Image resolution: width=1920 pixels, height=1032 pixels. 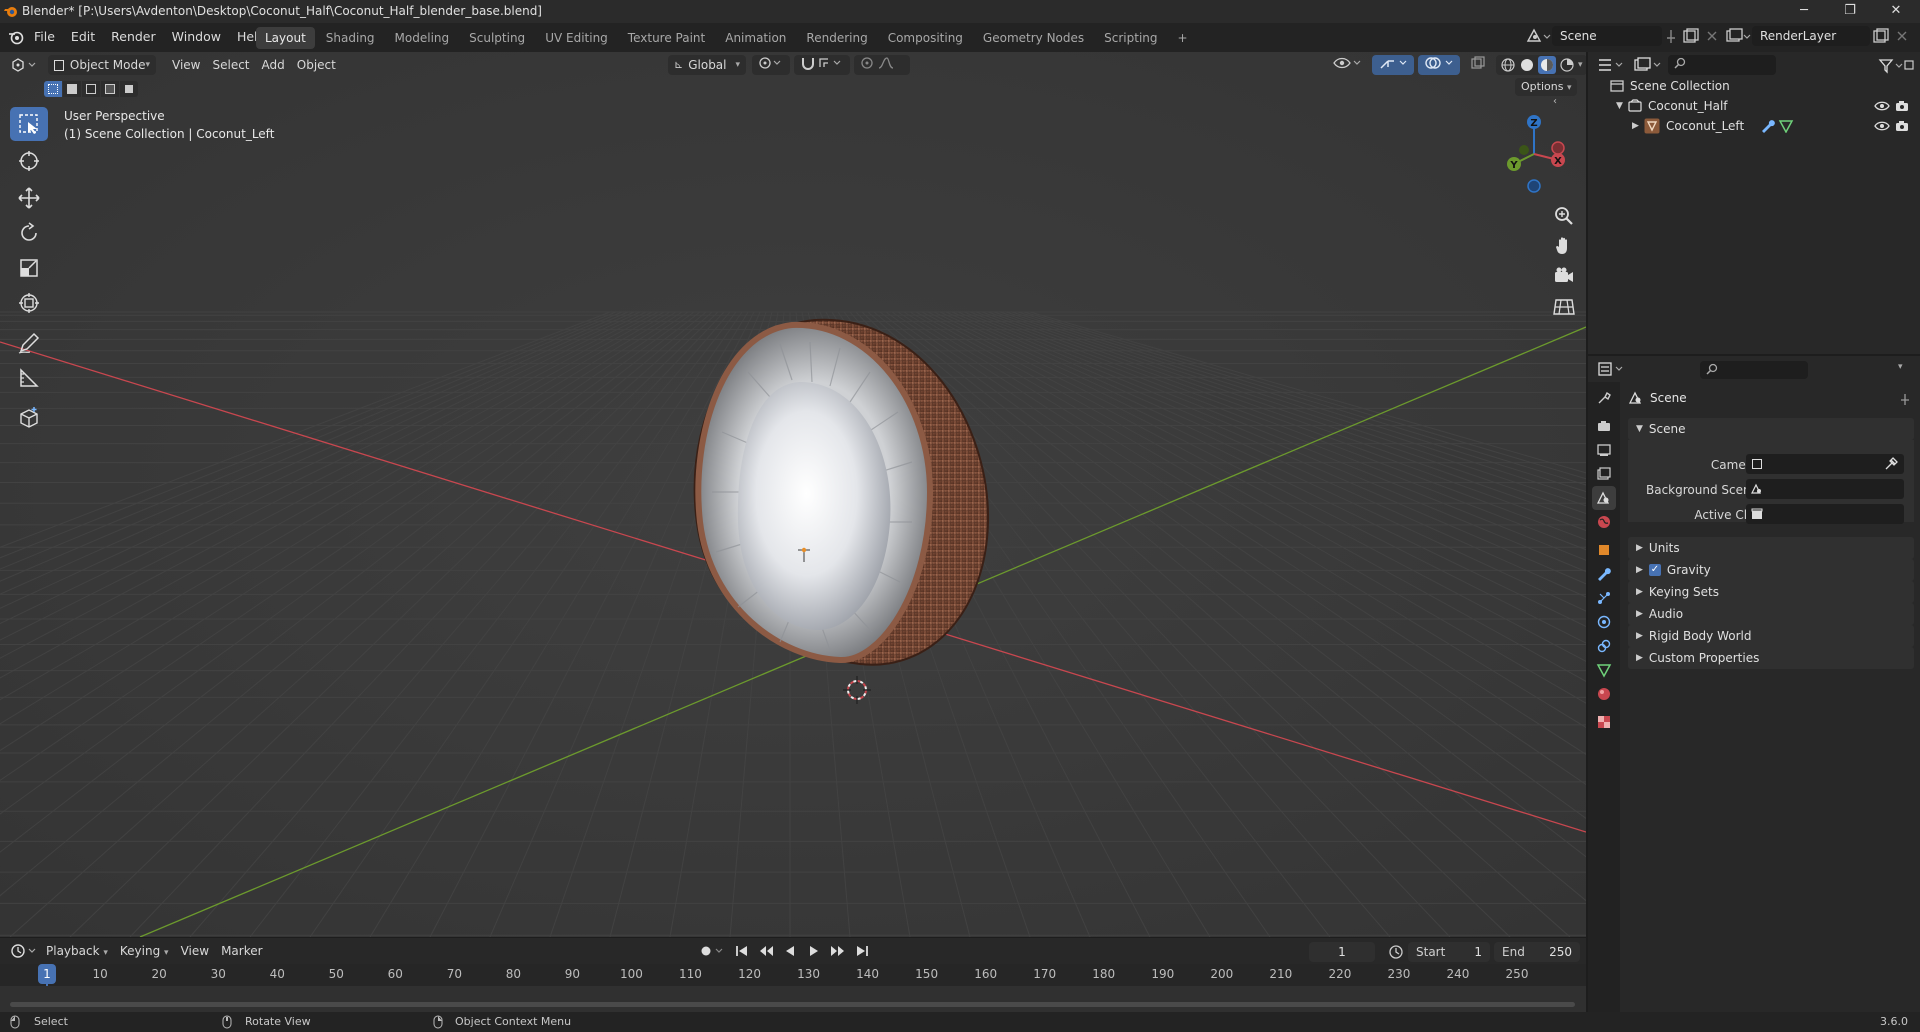 I want to click on pivot-point-button, so click(x=771, y=65).